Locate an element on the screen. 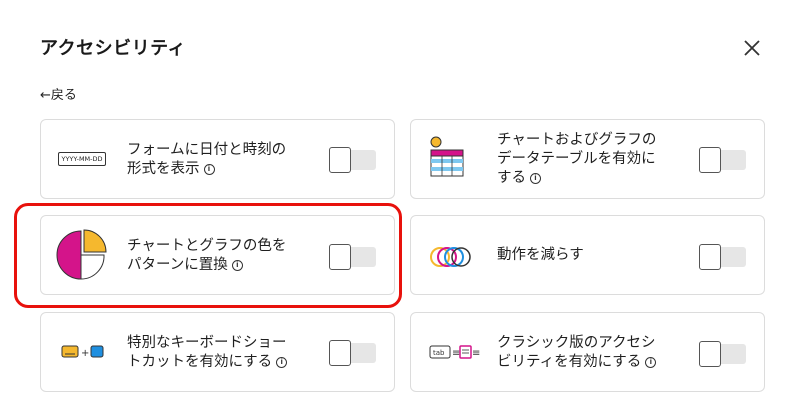 Image resolution: width=800 pixels, height=419 pixels. label-line: ビリティを有効にする is located at coordinates (569, 362).